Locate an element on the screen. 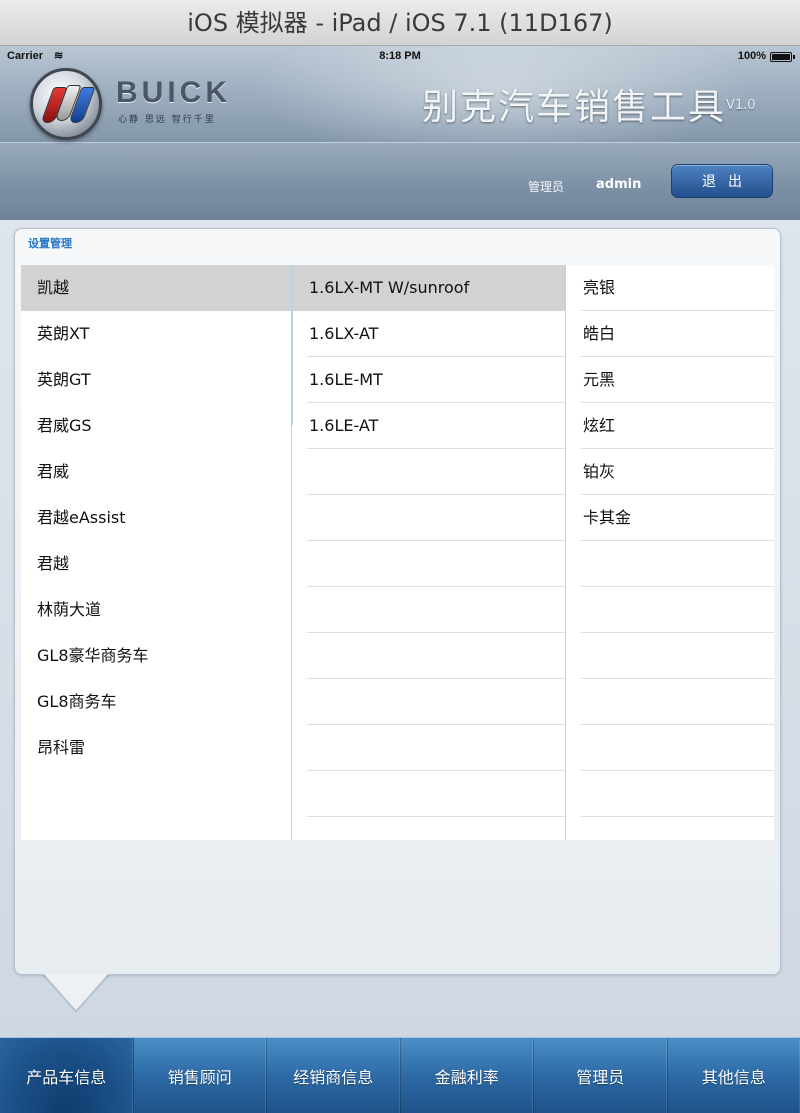 The width and height of the screenshot is (800, 1113). status-bar: Carrier ≋ 8:18 PM 100% is located at coordinates (400, 56).